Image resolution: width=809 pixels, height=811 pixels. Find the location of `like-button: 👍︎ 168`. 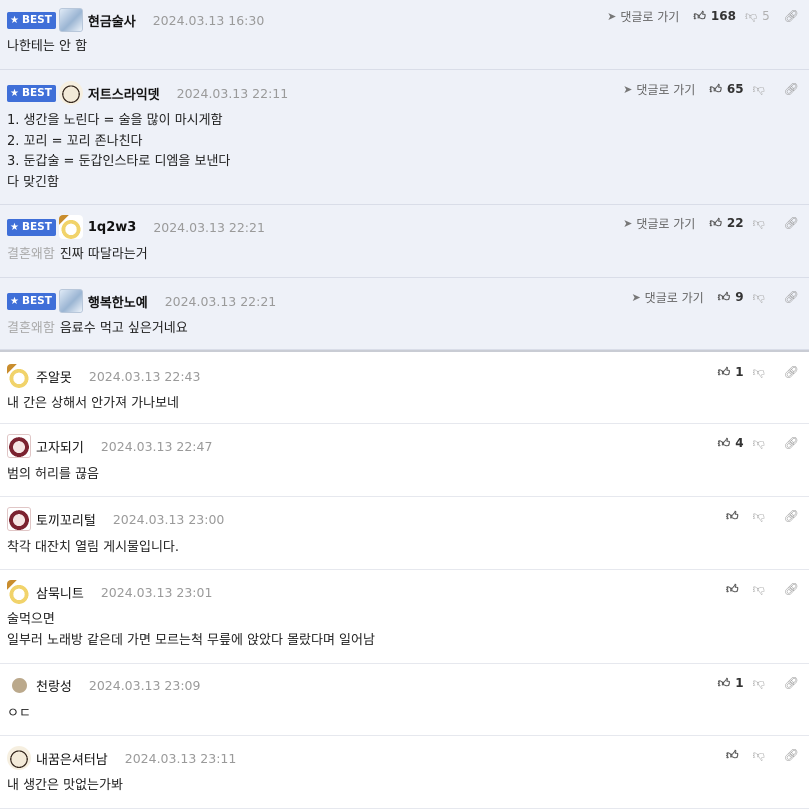

like-button: 👍︎ 168 is located at coordinates (714, 16).